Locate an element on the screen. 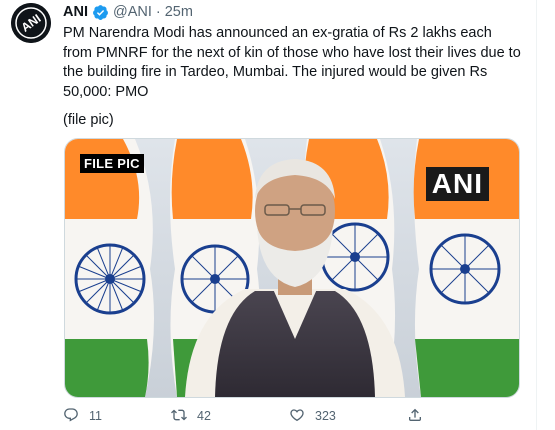 This screenshot has width=555, height=430. share-icon is located at coordinates (415, 416).